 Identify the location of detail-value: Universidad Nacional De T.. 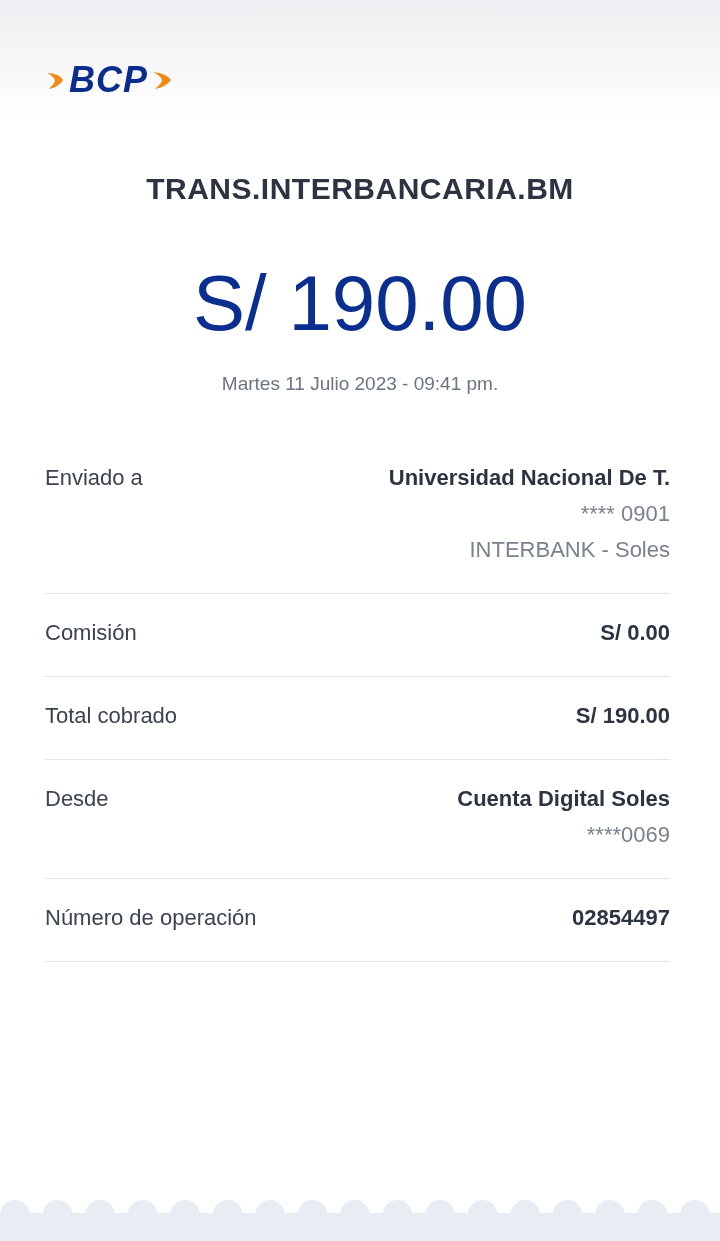
(529, 478).